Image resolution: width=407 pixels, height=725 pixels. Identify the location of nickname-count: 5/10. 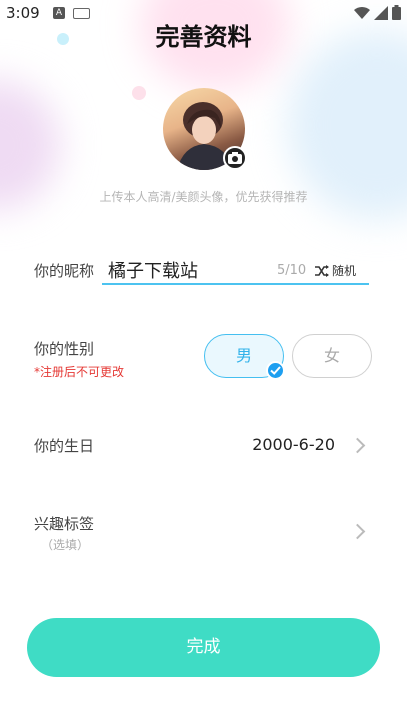
(292, 270).